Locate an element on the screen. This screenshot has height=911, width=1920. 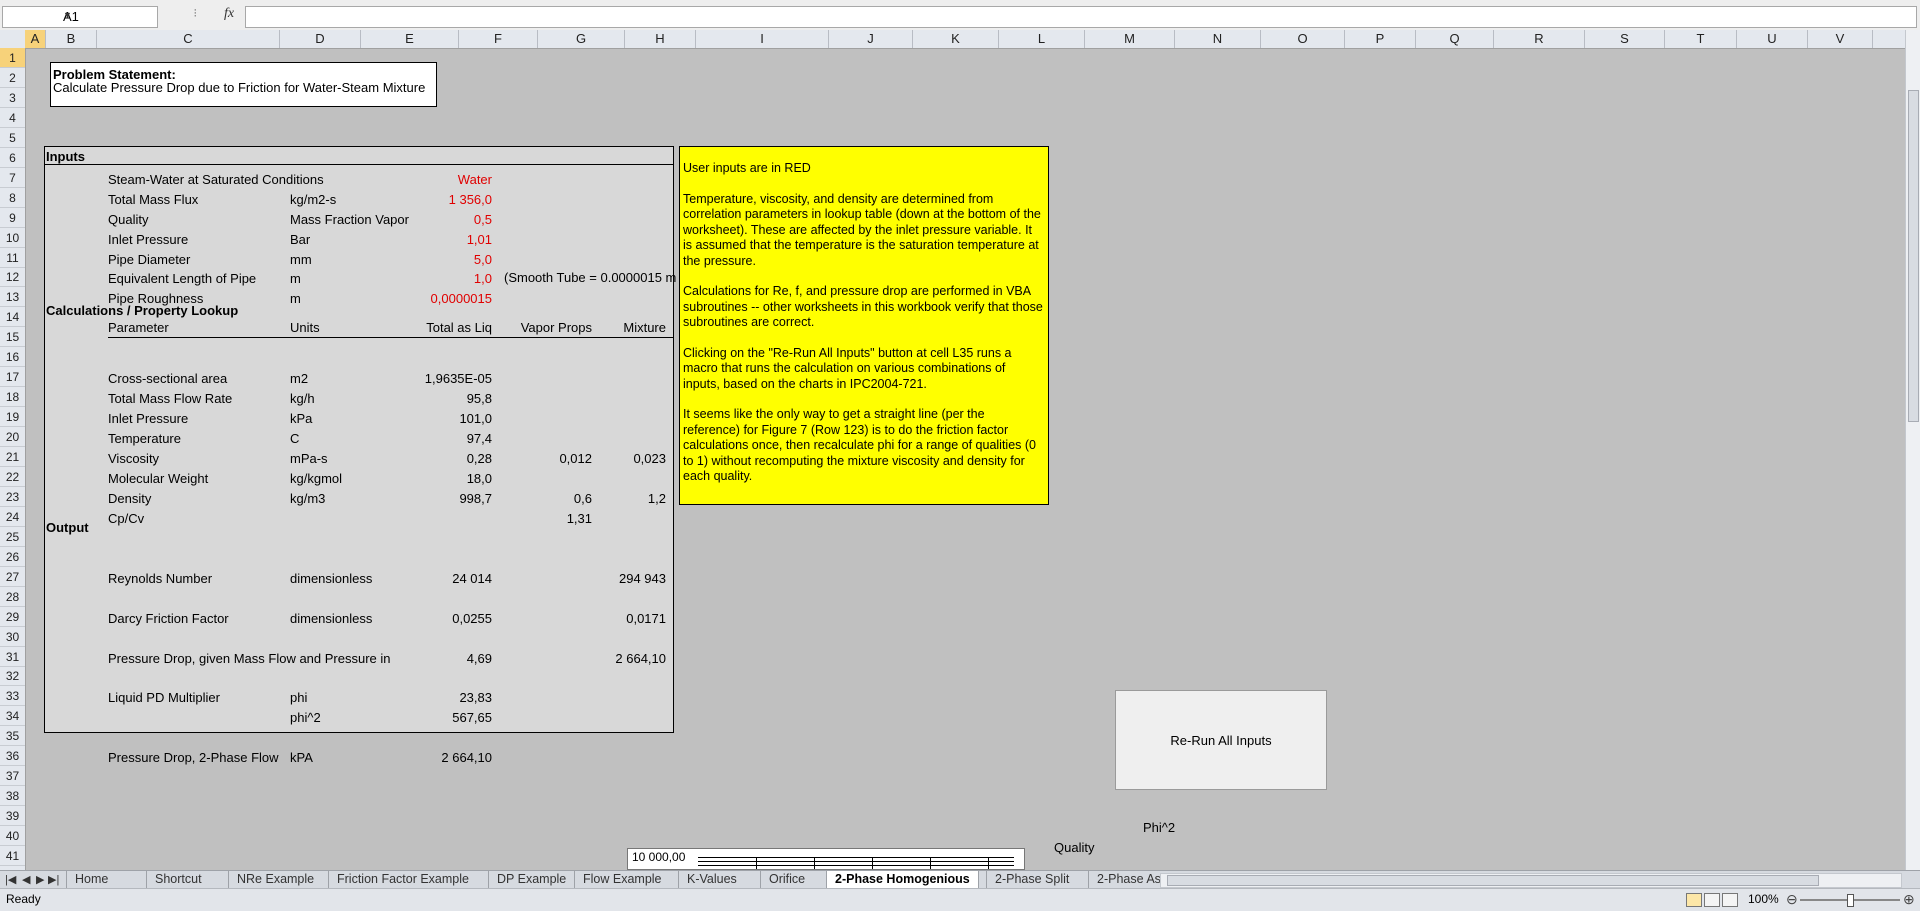
column-header-i: I is located at coordinates (762, 39).